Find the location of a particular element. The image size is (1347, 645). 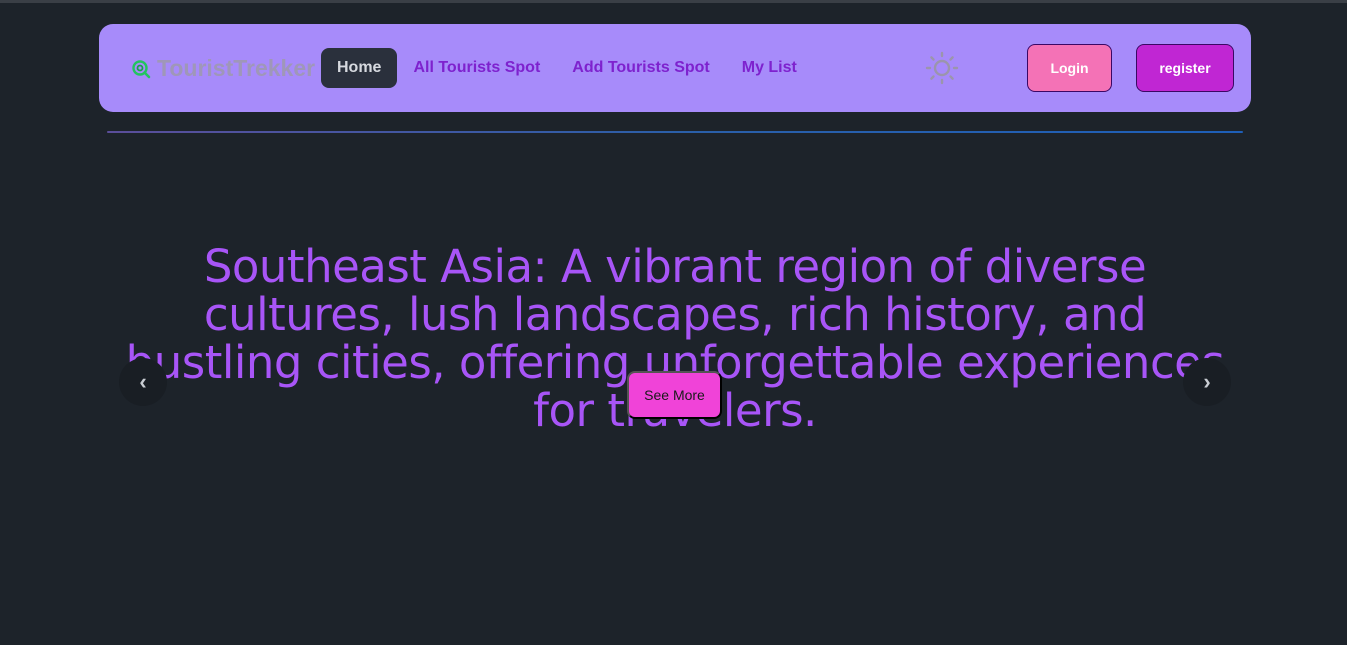

nav-add-tourists-spot-link: Add Tourists Spot is located at coordinates (640, 68).